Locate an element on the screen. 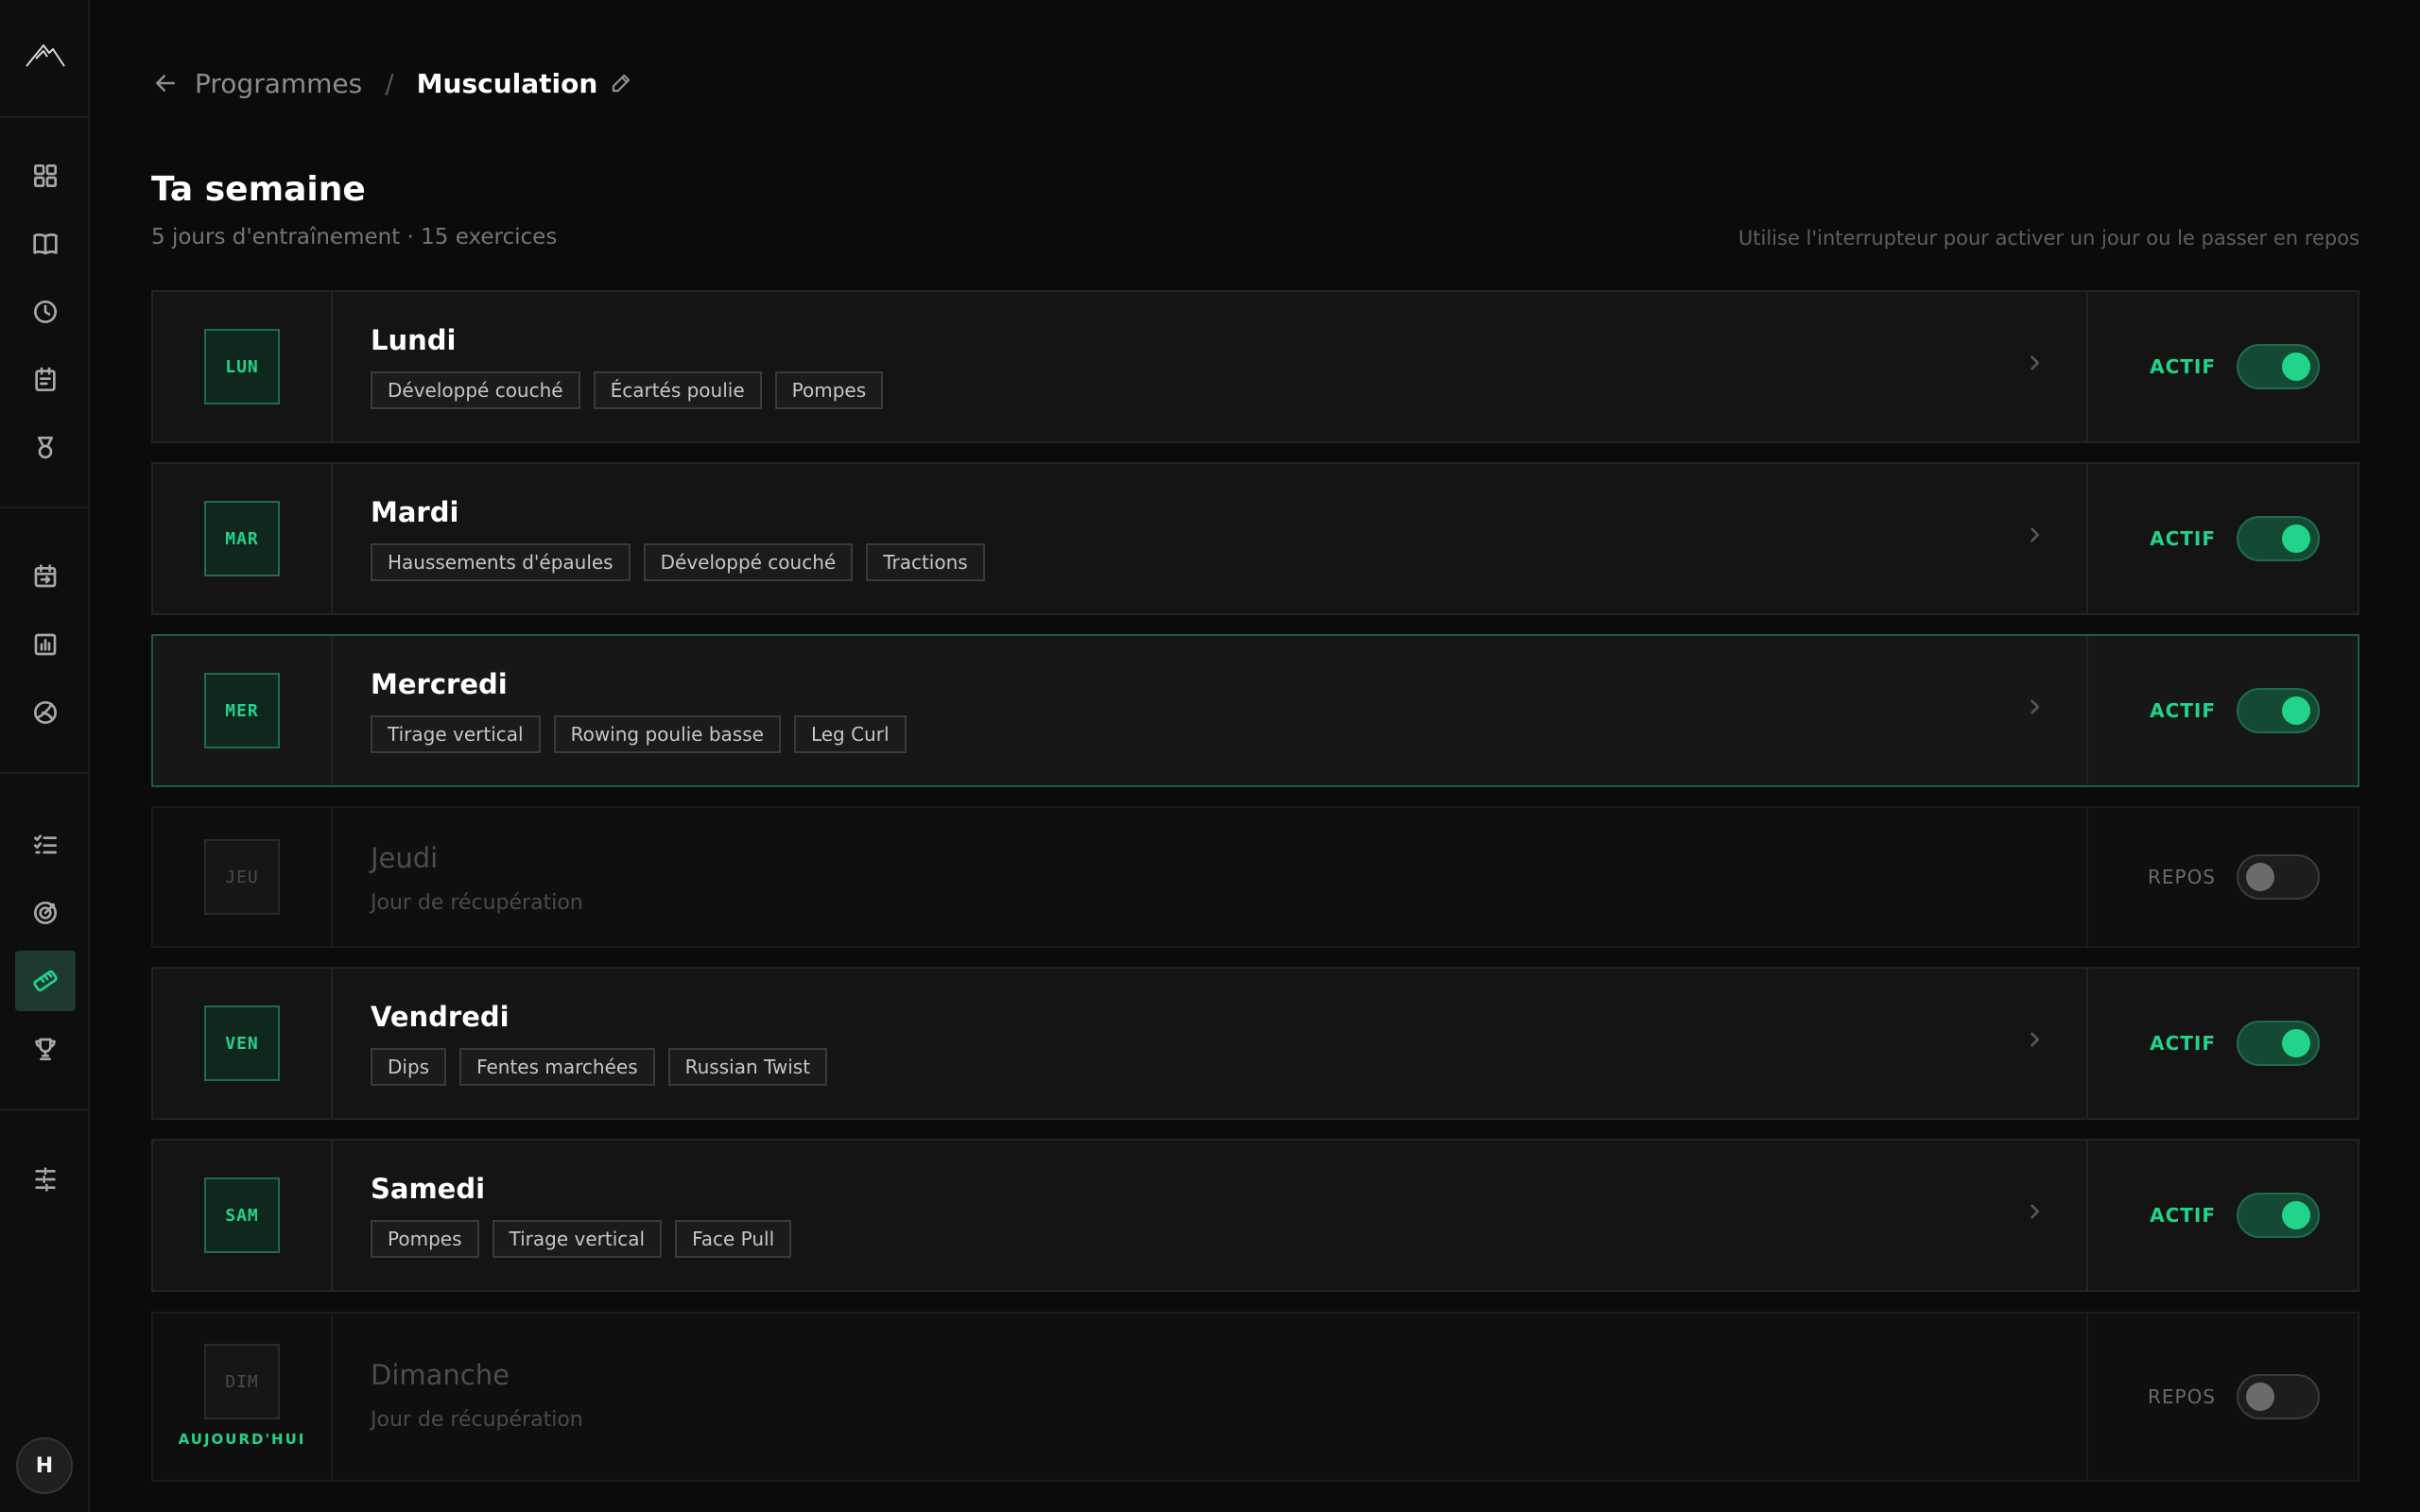  goals-icon is located at coordinates (45, 913).